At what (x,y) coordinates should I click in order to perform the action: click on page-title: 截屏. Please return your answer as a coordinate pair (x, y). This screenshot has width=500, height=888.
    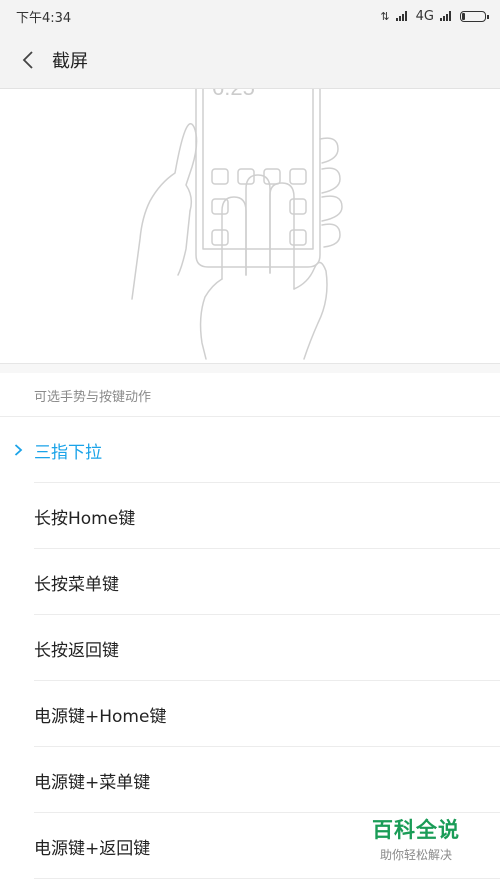
    Looking at the image, I should click on (70, 61).